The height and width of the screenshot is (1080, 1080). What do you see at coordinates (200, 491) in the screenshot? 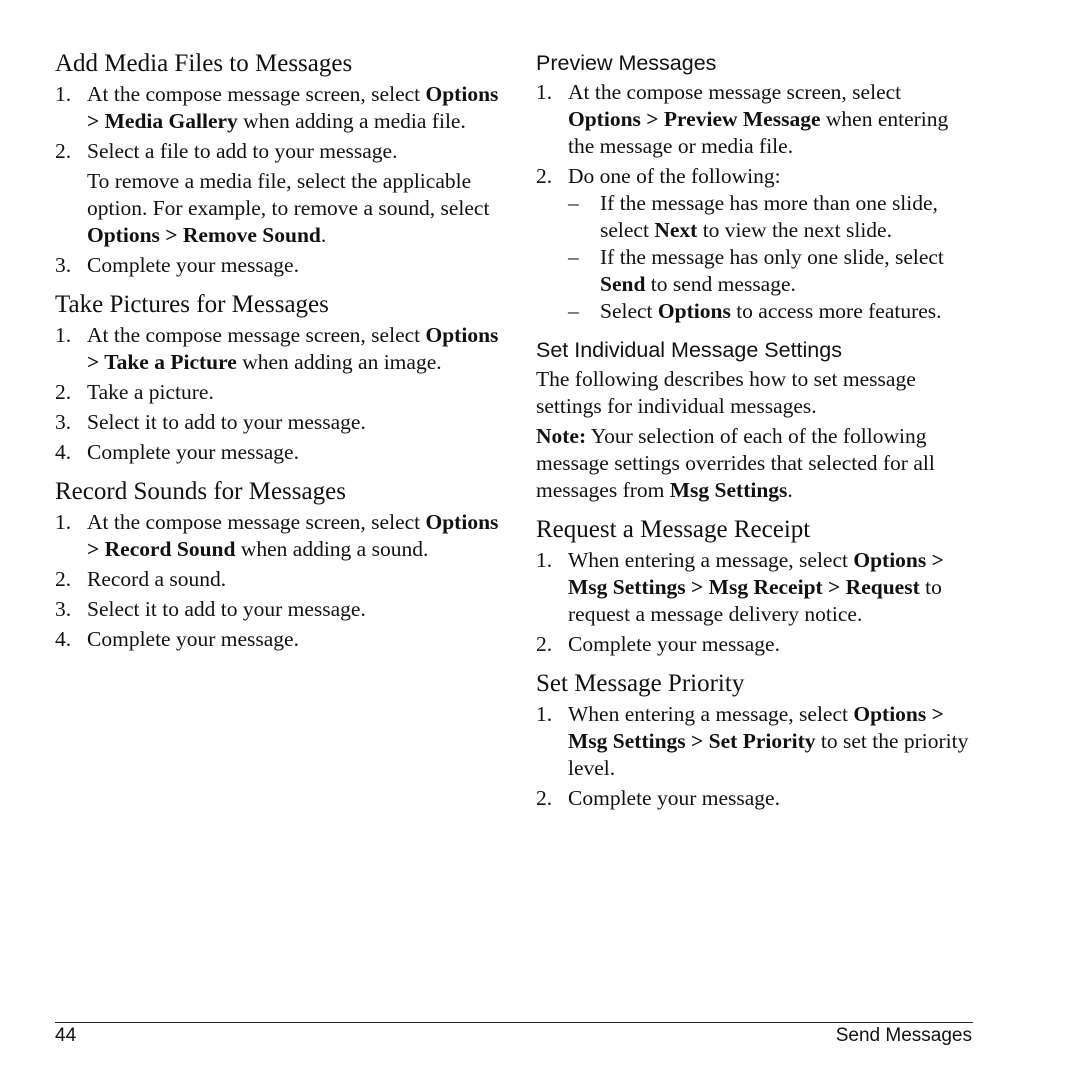
I see `section-heading: Record Sounds for Messages` at bounding box center [200, 491].